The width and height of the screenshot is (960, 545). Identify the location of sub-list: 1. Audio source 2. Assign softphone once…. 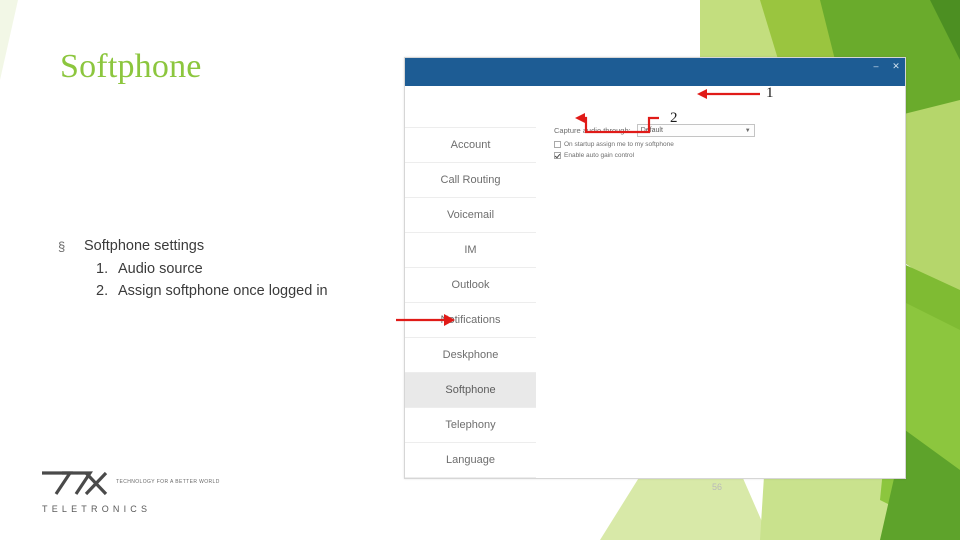
(212, 280).